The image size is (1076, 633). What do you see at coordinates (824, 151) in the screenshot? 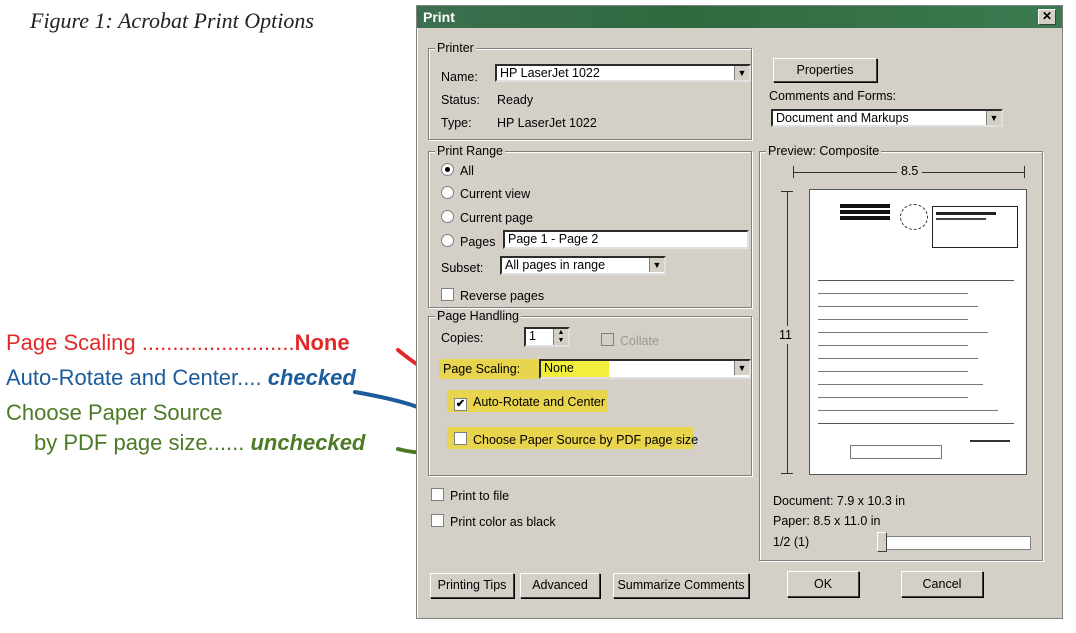
I see `preview-group-label: Preview: Composite` at bounding box center [824, 151].